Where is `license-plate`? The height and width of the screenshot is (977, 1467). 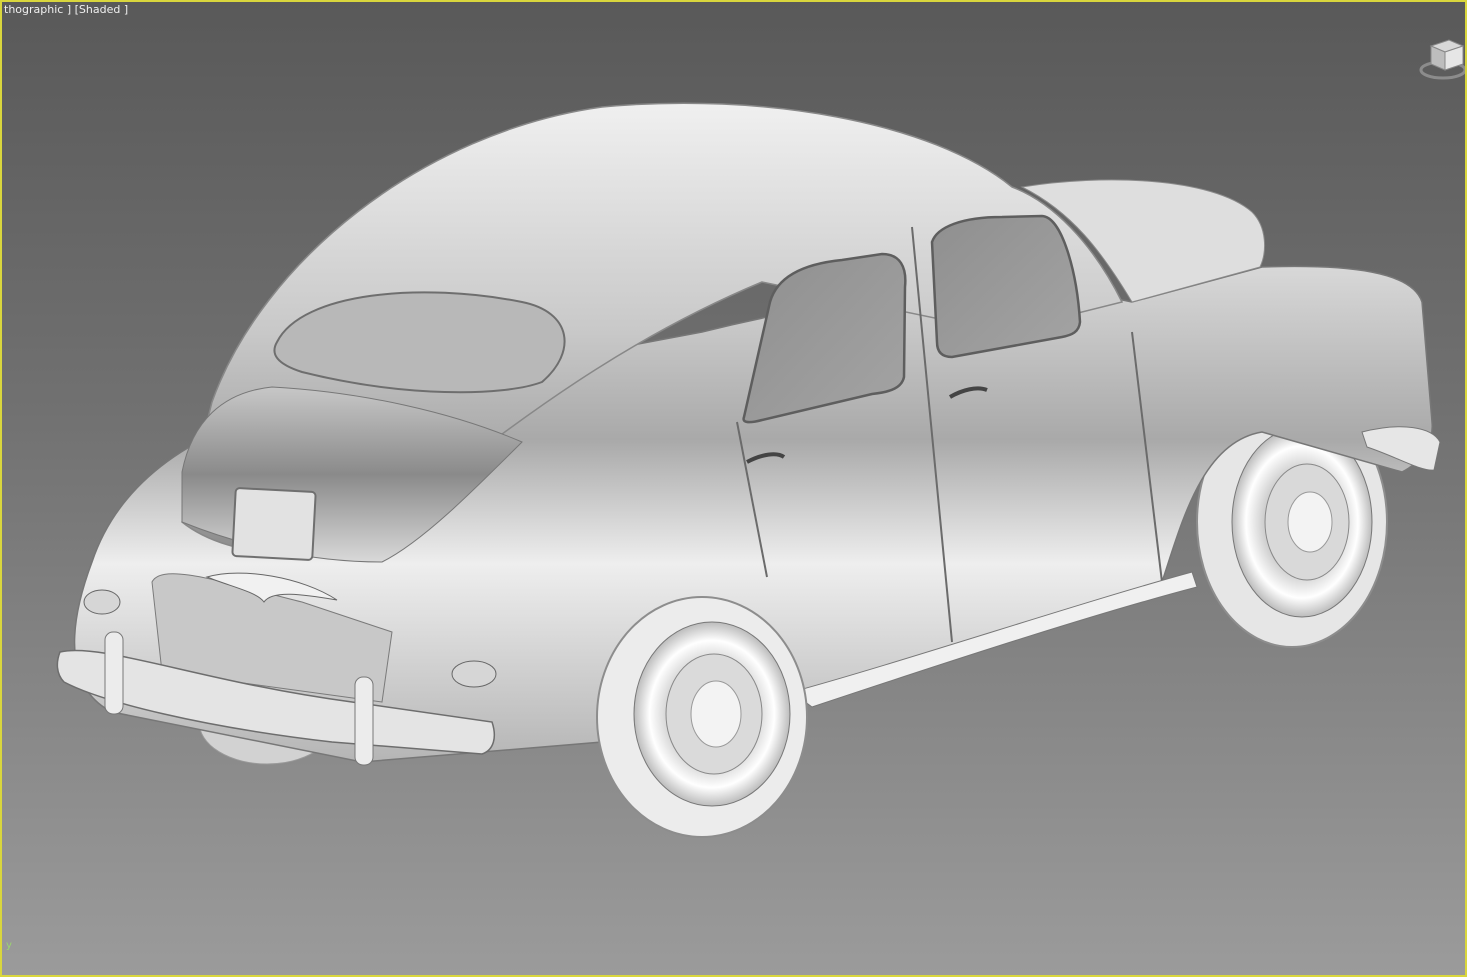 license-plate is located at coordinates (274, 524).